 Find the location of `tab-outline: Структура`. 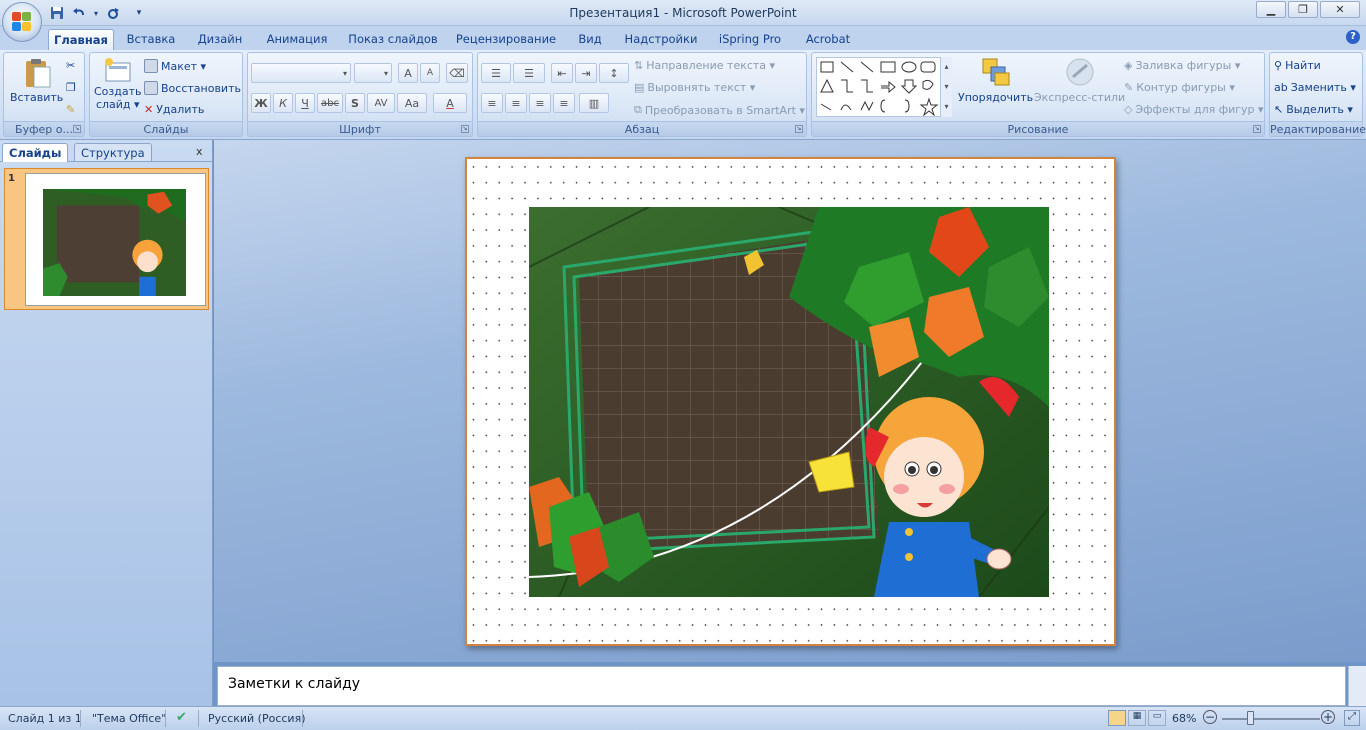

tab-outline: Структура is located at coordinates (113, 152).